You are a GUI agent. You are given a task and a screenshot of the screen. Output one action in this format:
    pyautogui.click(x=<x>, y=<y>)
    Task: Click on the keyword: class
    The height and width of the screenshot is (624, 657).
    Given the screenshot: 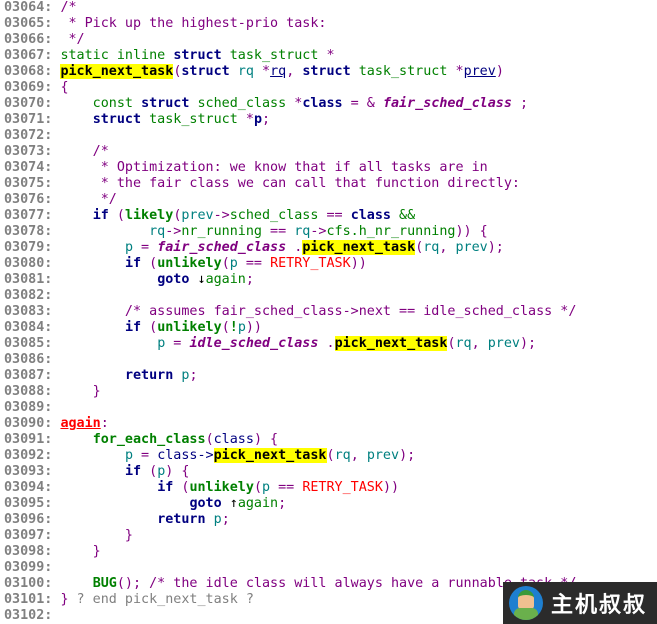 What is the action you would take?
    pyautogui.click(x=370, y=215)
    